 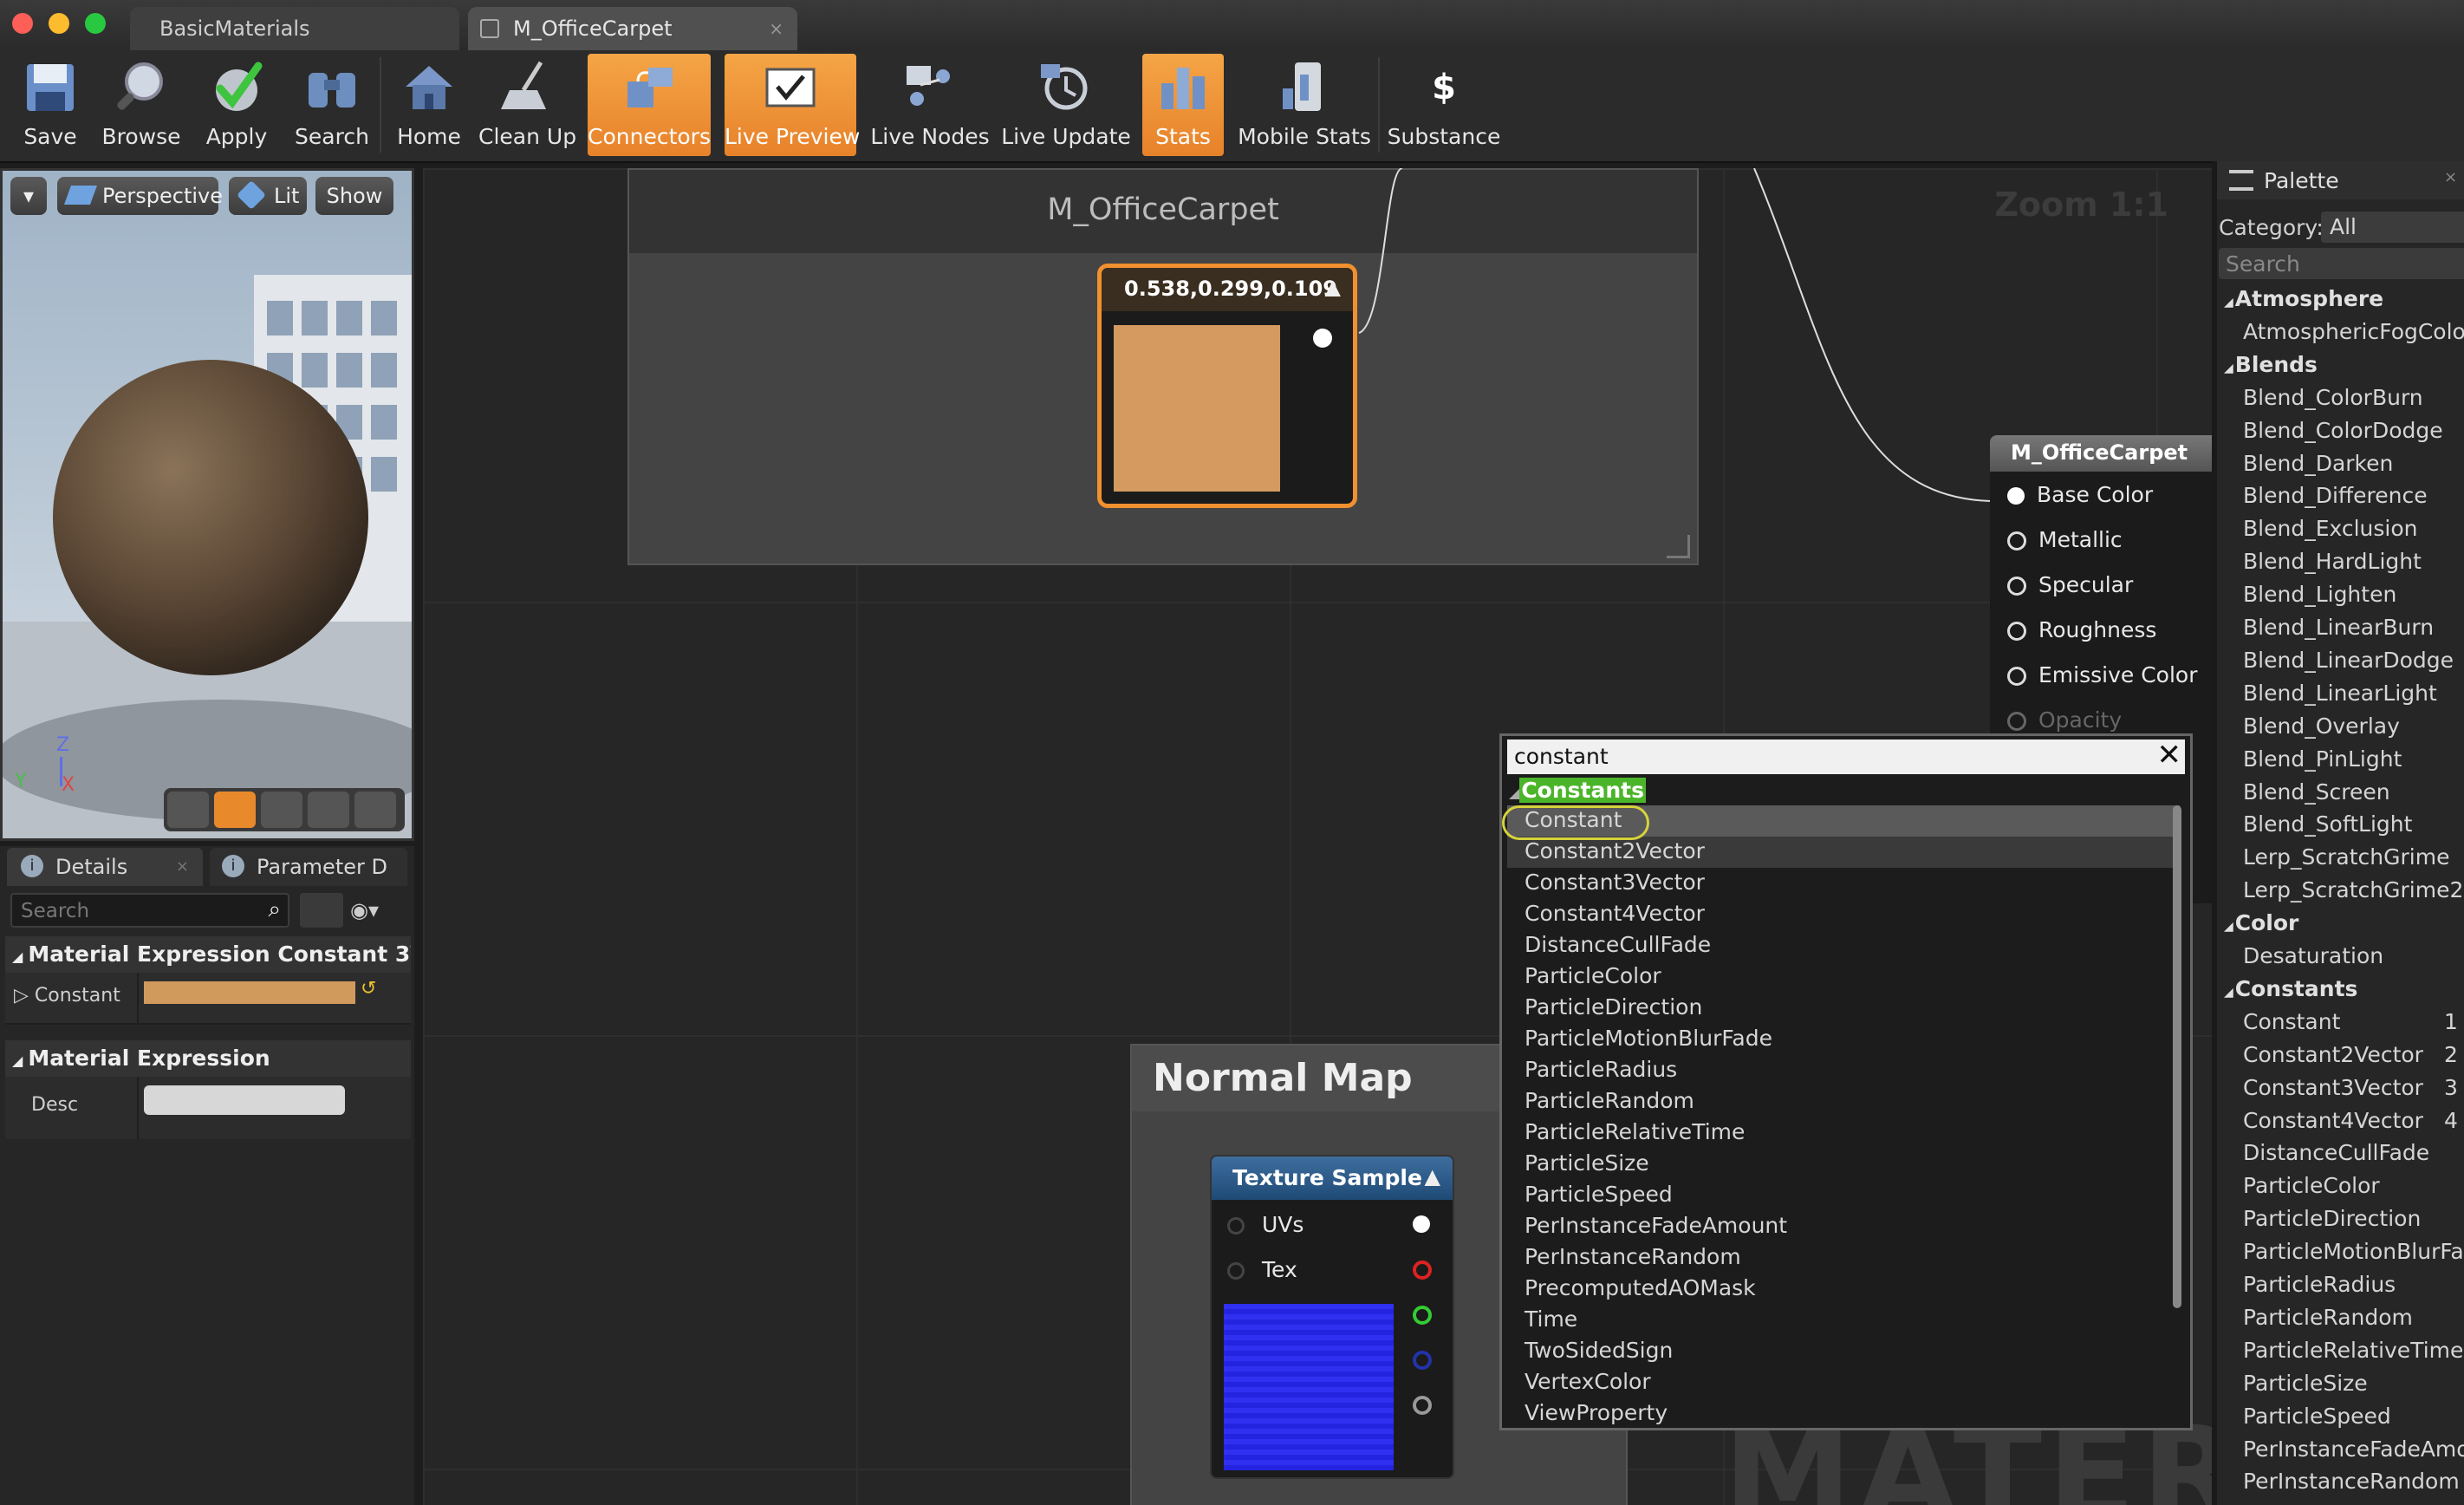 I want to click on pin-roughness: Roughness, so click(x=2082, y=629).